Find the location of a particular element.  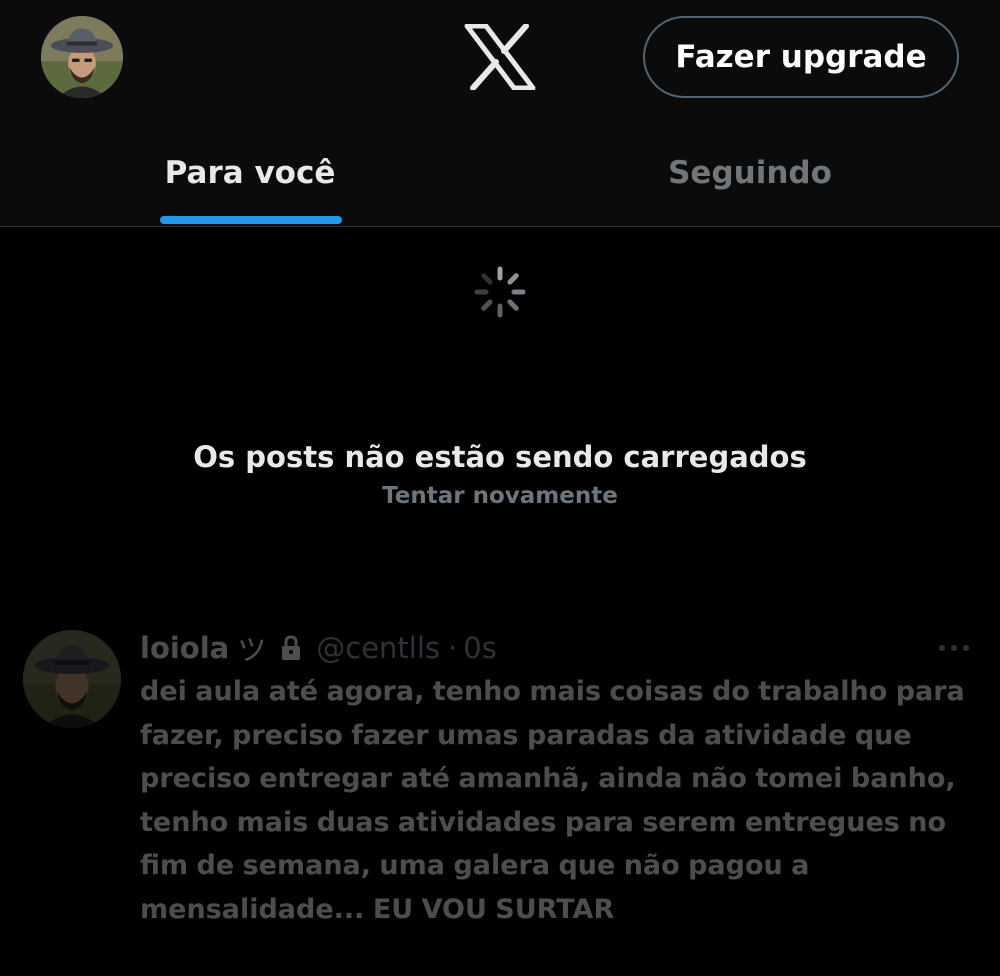

profile-avatar is located at coordinates (82, 57).